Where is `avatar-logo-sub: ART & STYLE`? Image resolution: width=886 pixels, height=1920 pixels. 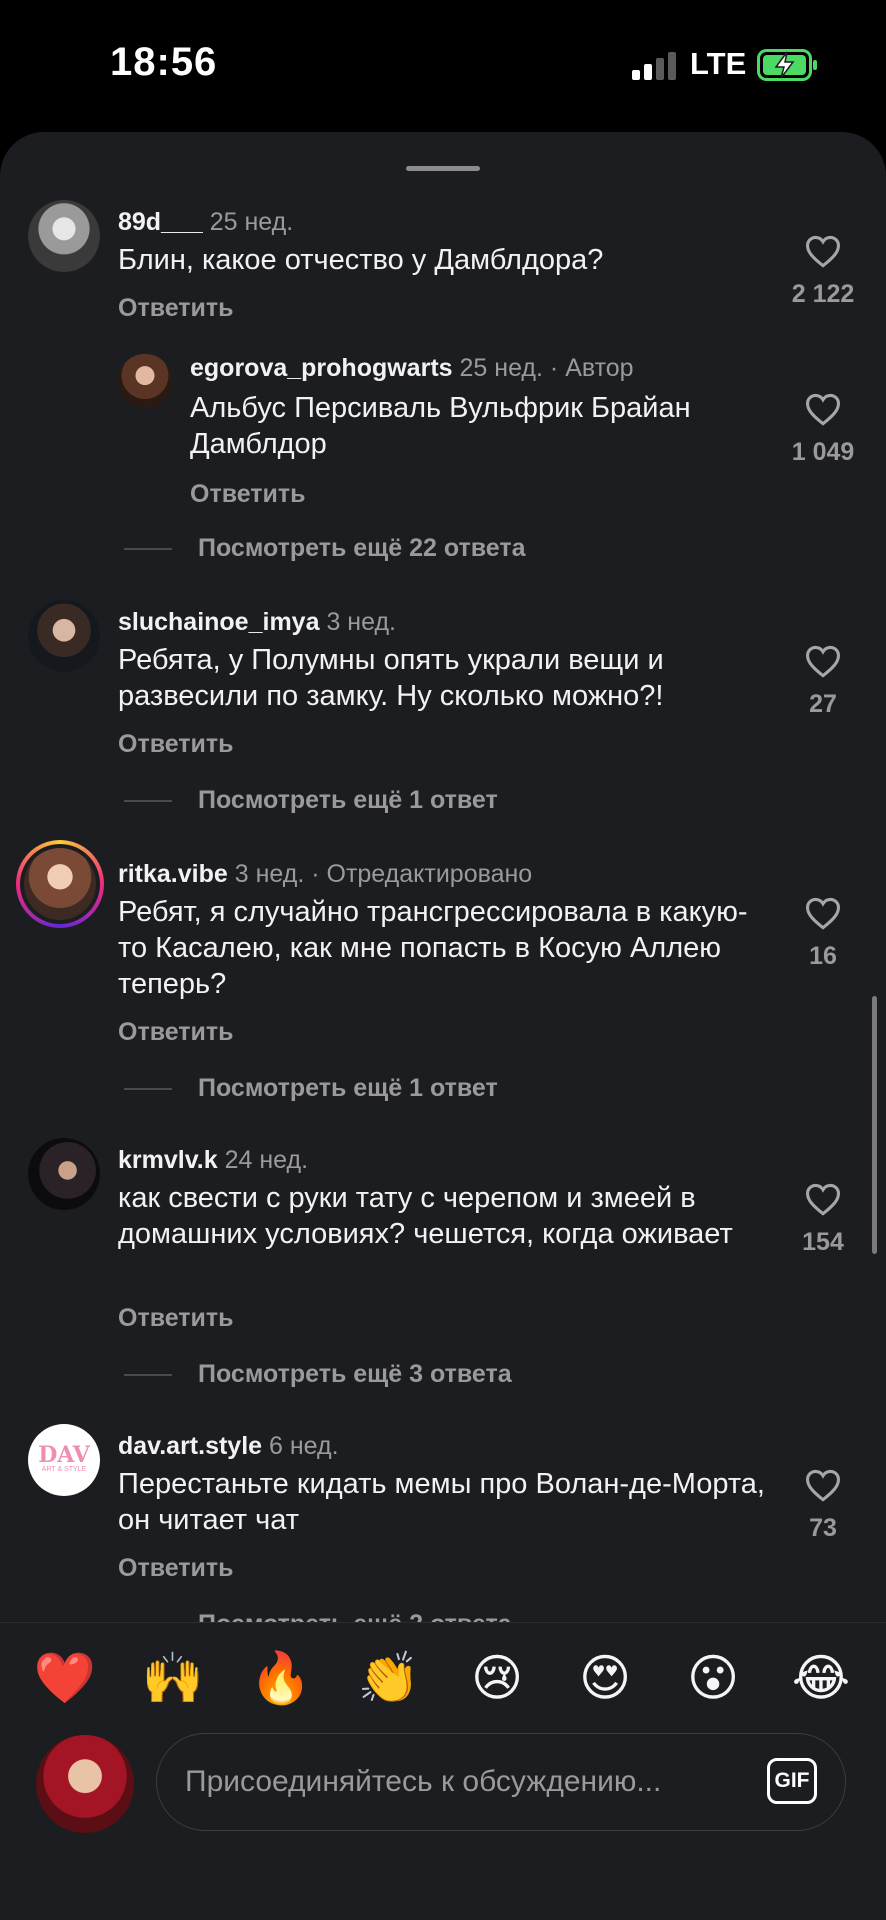 avatar-logo-sub: ART & STYLE is located at coordinates (64, 1469).